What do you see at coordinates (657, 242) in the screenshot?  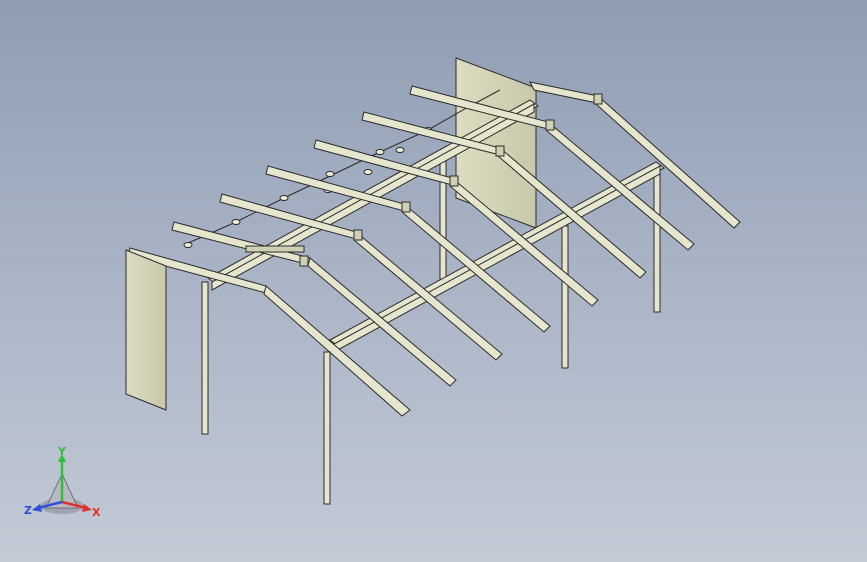 I see `post-back-right` at bounding box center [657, 242].